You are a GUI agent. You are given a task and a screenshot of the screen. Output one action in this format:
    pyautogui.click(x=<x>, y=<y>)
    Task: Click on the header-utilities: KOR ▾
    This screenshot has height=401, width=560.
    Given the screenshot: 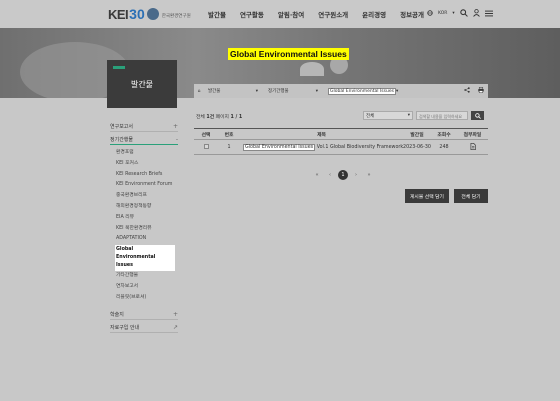 What is the action you would take?
    pyautogui.click(x=460, y=13)
    